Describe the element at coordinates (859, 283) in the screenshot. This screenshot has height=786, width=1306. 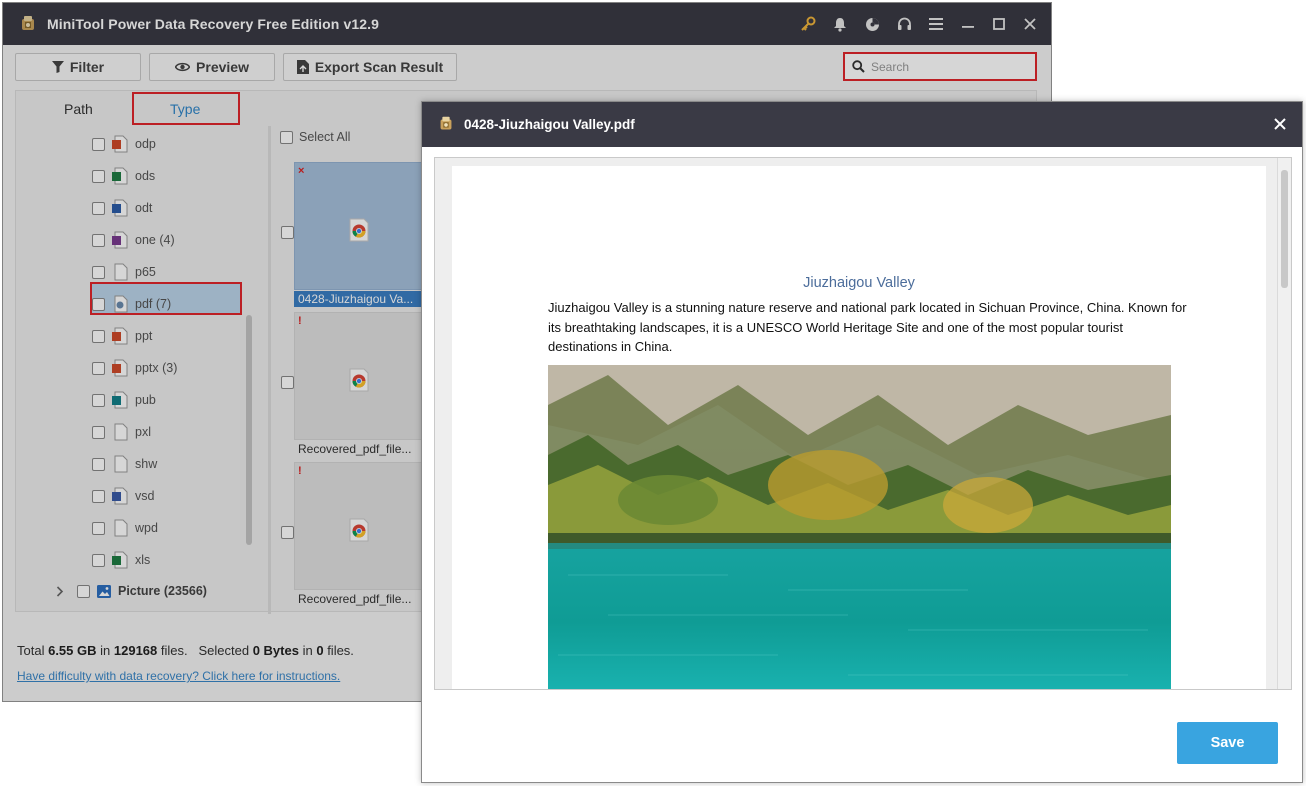
I see `document-heading: Jiuzhaigou Valley` at that location.